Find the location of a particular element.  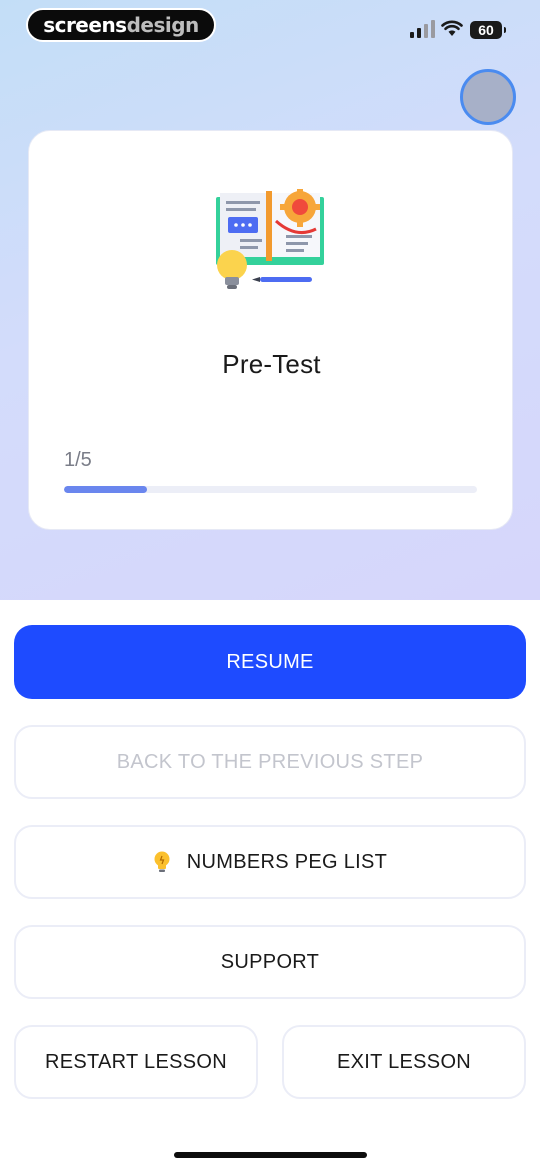

lesson-title: Pre-Test is located at coordinates (271, 364).